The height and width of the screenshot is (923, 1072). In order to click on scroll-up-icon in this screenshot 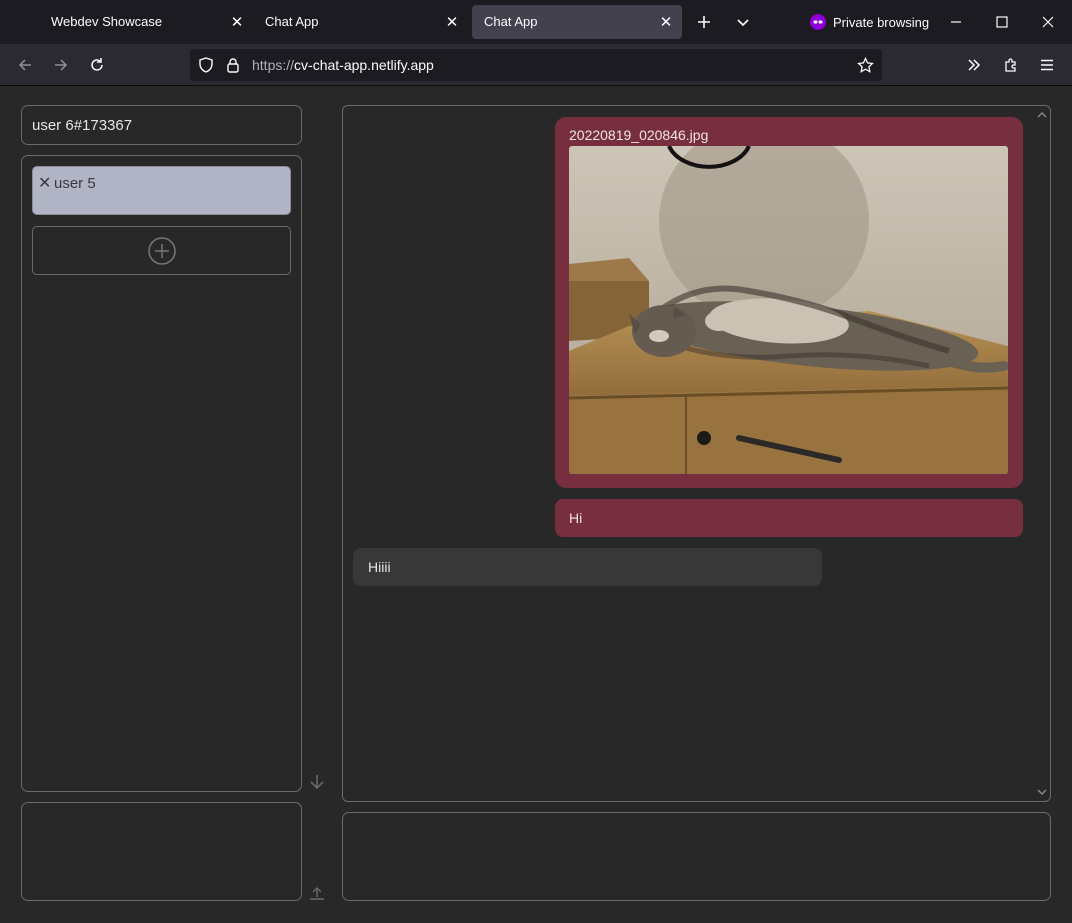, I will do `click(1042, 115)`.